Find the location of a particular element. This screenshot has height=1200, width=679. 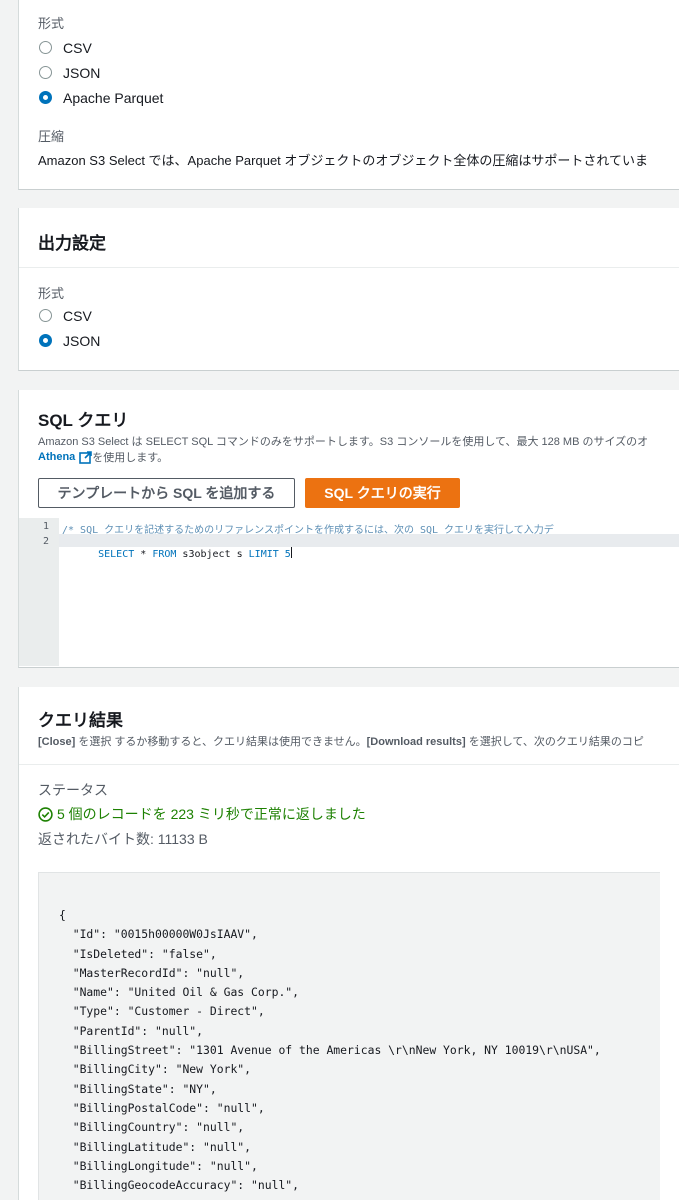

sql-query-title: SQL クエリ is located at coordinates (83, 420).